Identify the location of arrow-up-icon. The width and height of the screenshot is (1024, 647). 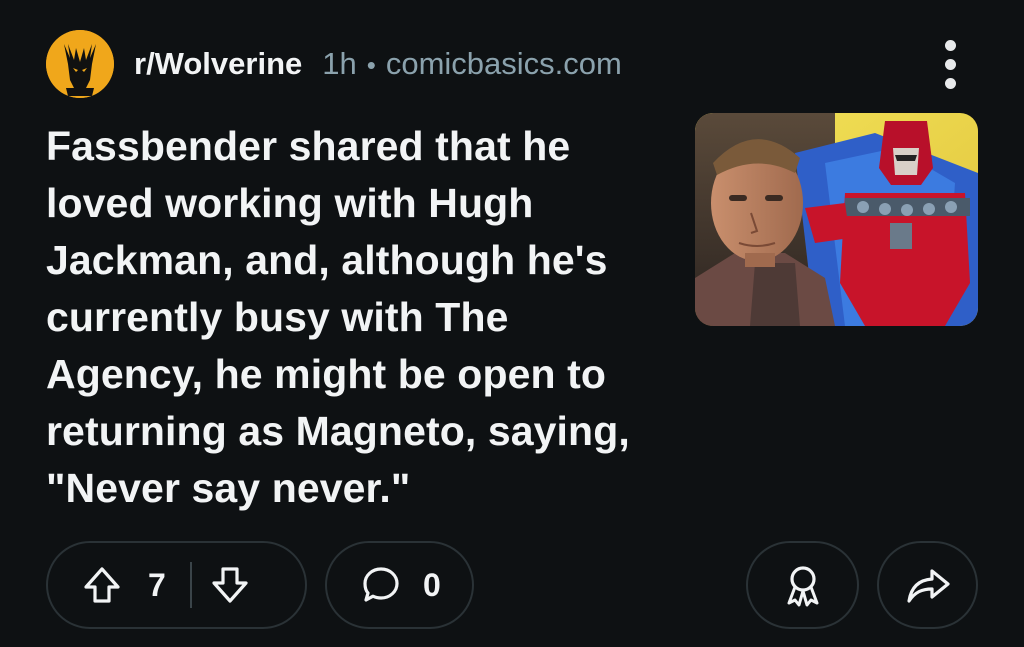
(102, 585).